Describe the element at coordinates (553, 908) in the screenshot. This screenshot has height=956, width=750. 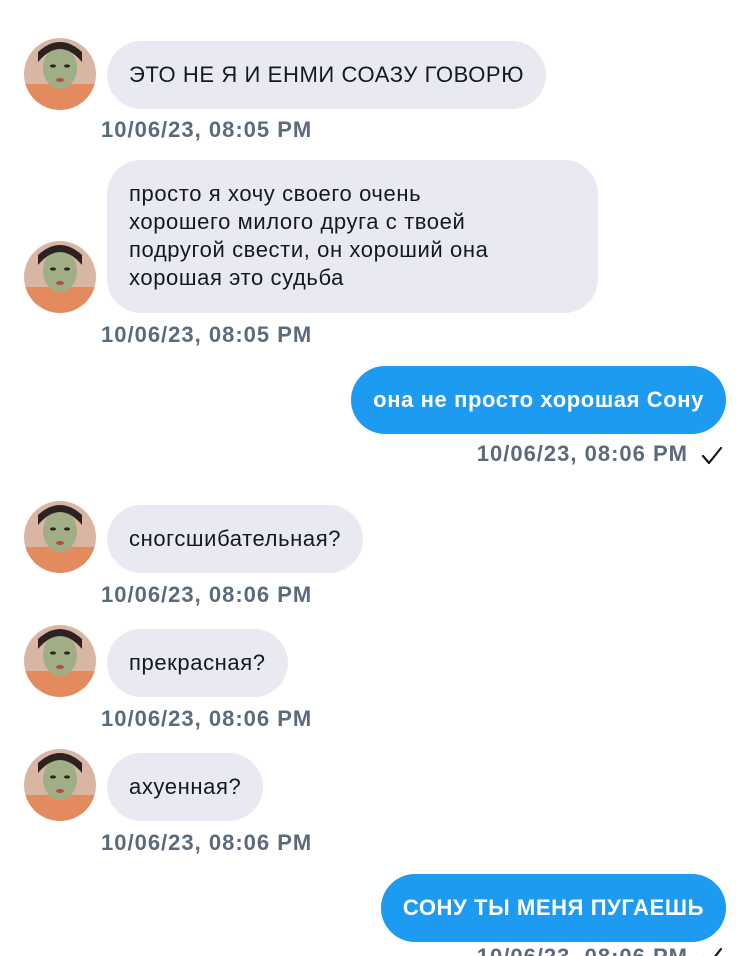
I see `message-bubble: СОНУ ТЫ МЕНЯ ПУГАЕШЬ` at that location.